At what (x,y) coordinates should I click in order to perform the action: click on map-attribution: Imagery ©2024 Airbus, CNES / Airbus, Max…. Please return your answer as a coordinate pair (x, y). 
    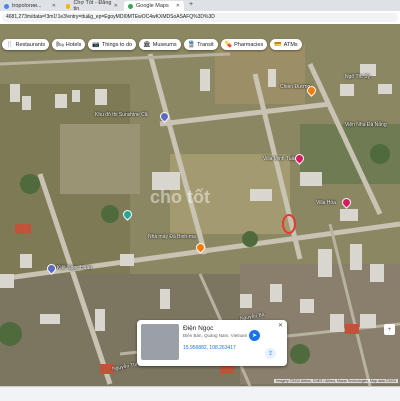
    Looking at the image, I should click on (336, 381).